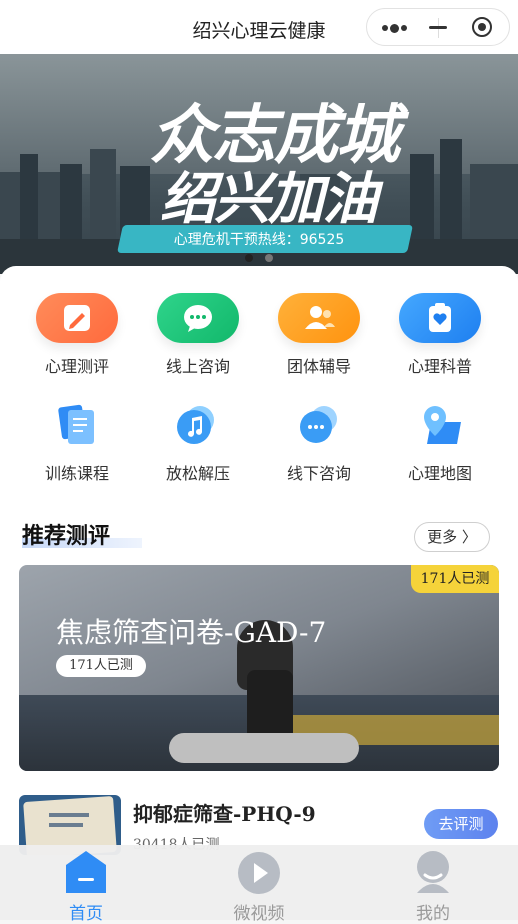  Describe the element at coordinates (197, 473) in the screenshot. I see `menu-label: 放松解压` at that location.